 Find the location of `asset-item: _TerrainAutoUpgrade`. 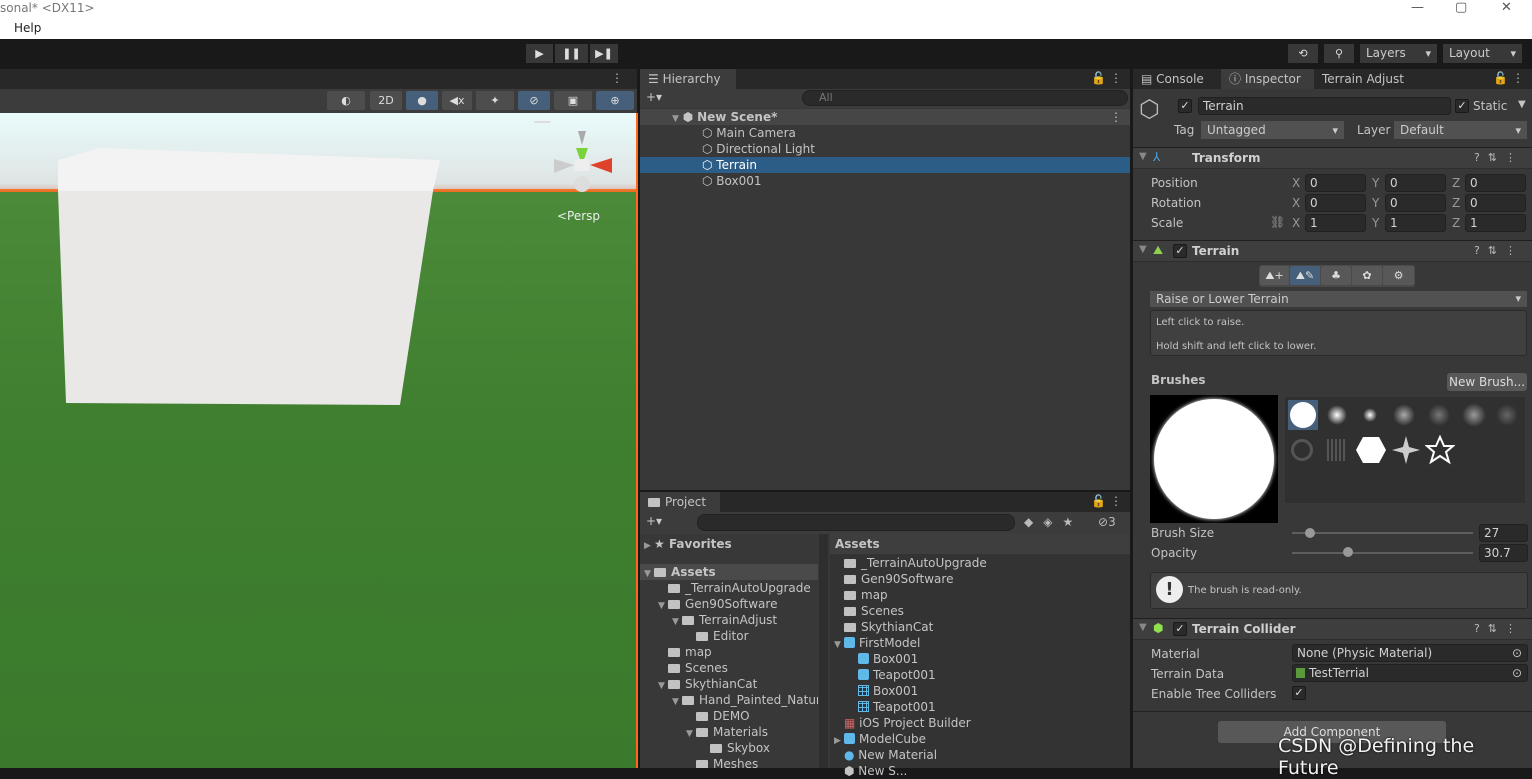

asset-item: _TerrainAutoUpgrade is located at coordinates (980, 563).